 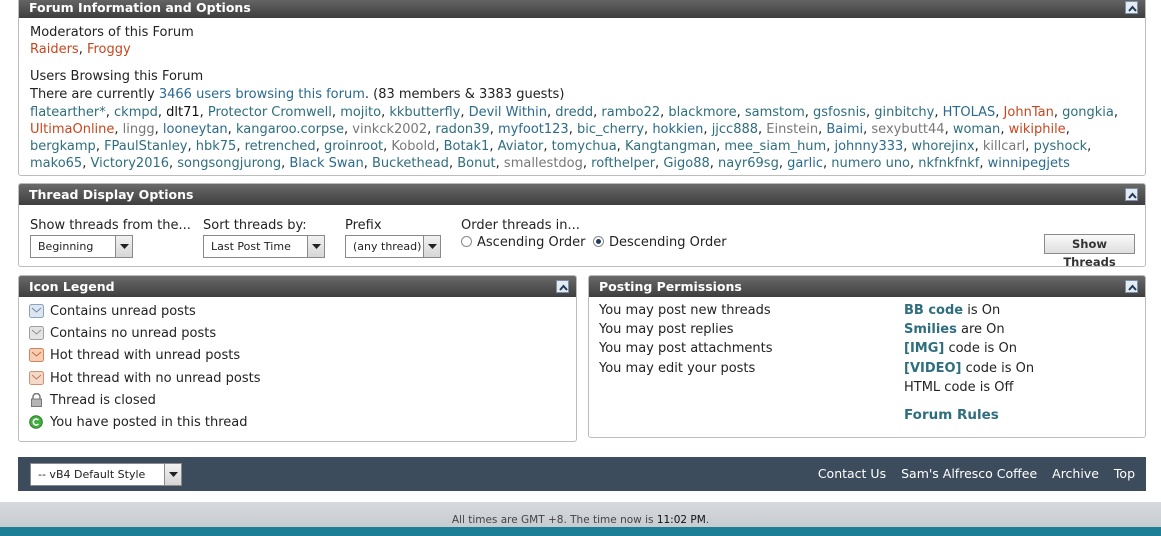 I want to click on browsing-user-link: JohnTan, so click(x=1029, y=112).